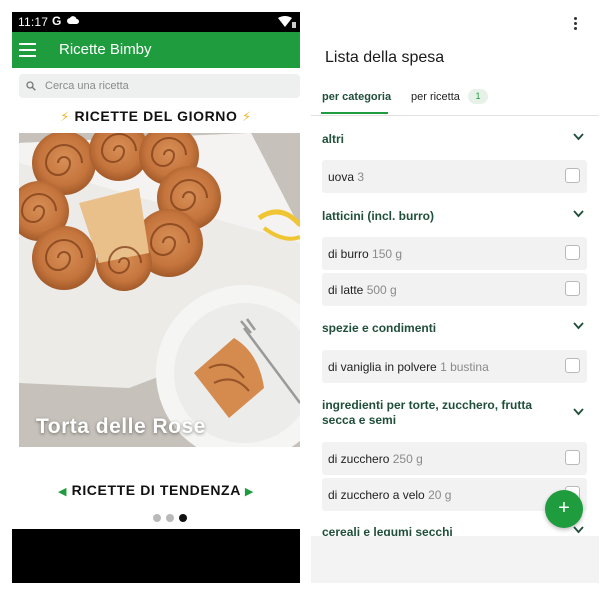 This screenshot has width=610, height=595. I want to click on tab-bar: per categoria per ricetta 1, so click(455, 102).